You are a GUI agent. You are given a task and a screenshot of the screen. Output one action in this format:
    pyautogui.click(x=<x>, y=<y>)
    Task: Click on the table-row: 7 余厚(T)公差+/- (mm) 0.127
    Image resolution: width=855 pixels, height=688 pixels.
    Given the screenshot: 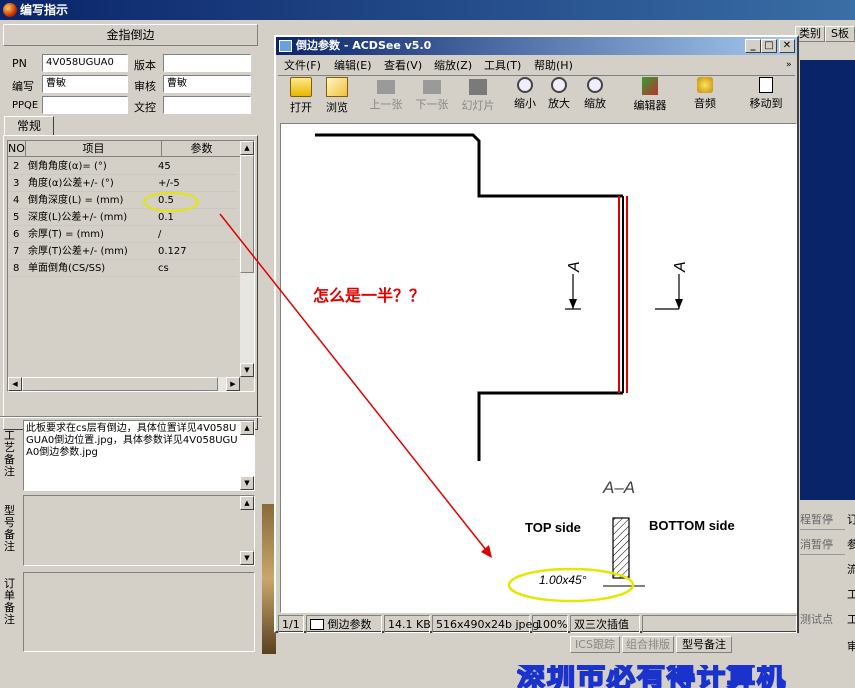 What is the action you would take?
    pyautogui.click(x=123, y=251)
    